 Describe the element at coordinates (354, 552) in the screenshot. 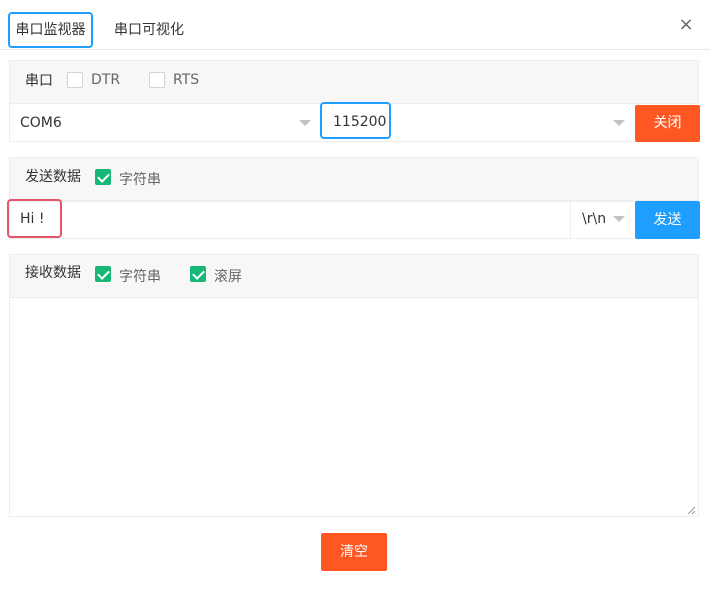

I see `clear-button: 清空` at that location.